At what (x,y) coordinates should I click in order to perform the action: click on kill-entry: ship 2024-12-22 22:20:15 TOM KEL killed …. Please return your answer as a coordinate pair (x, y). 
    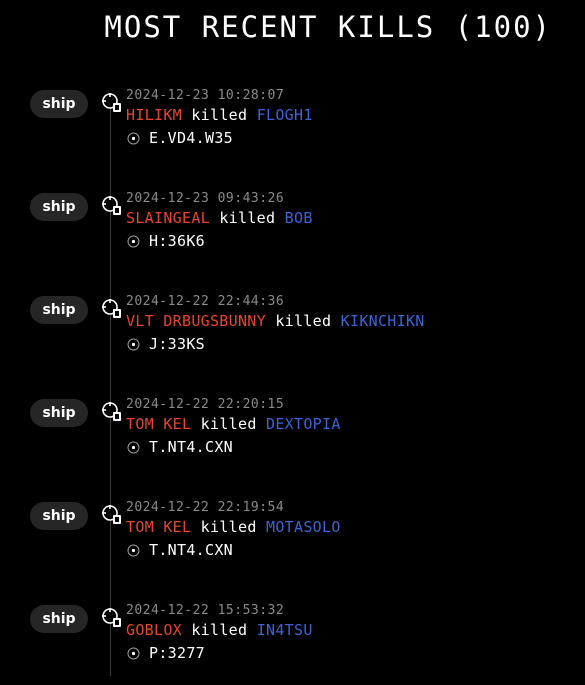
    Looking at the image, I should click on (292, 438).